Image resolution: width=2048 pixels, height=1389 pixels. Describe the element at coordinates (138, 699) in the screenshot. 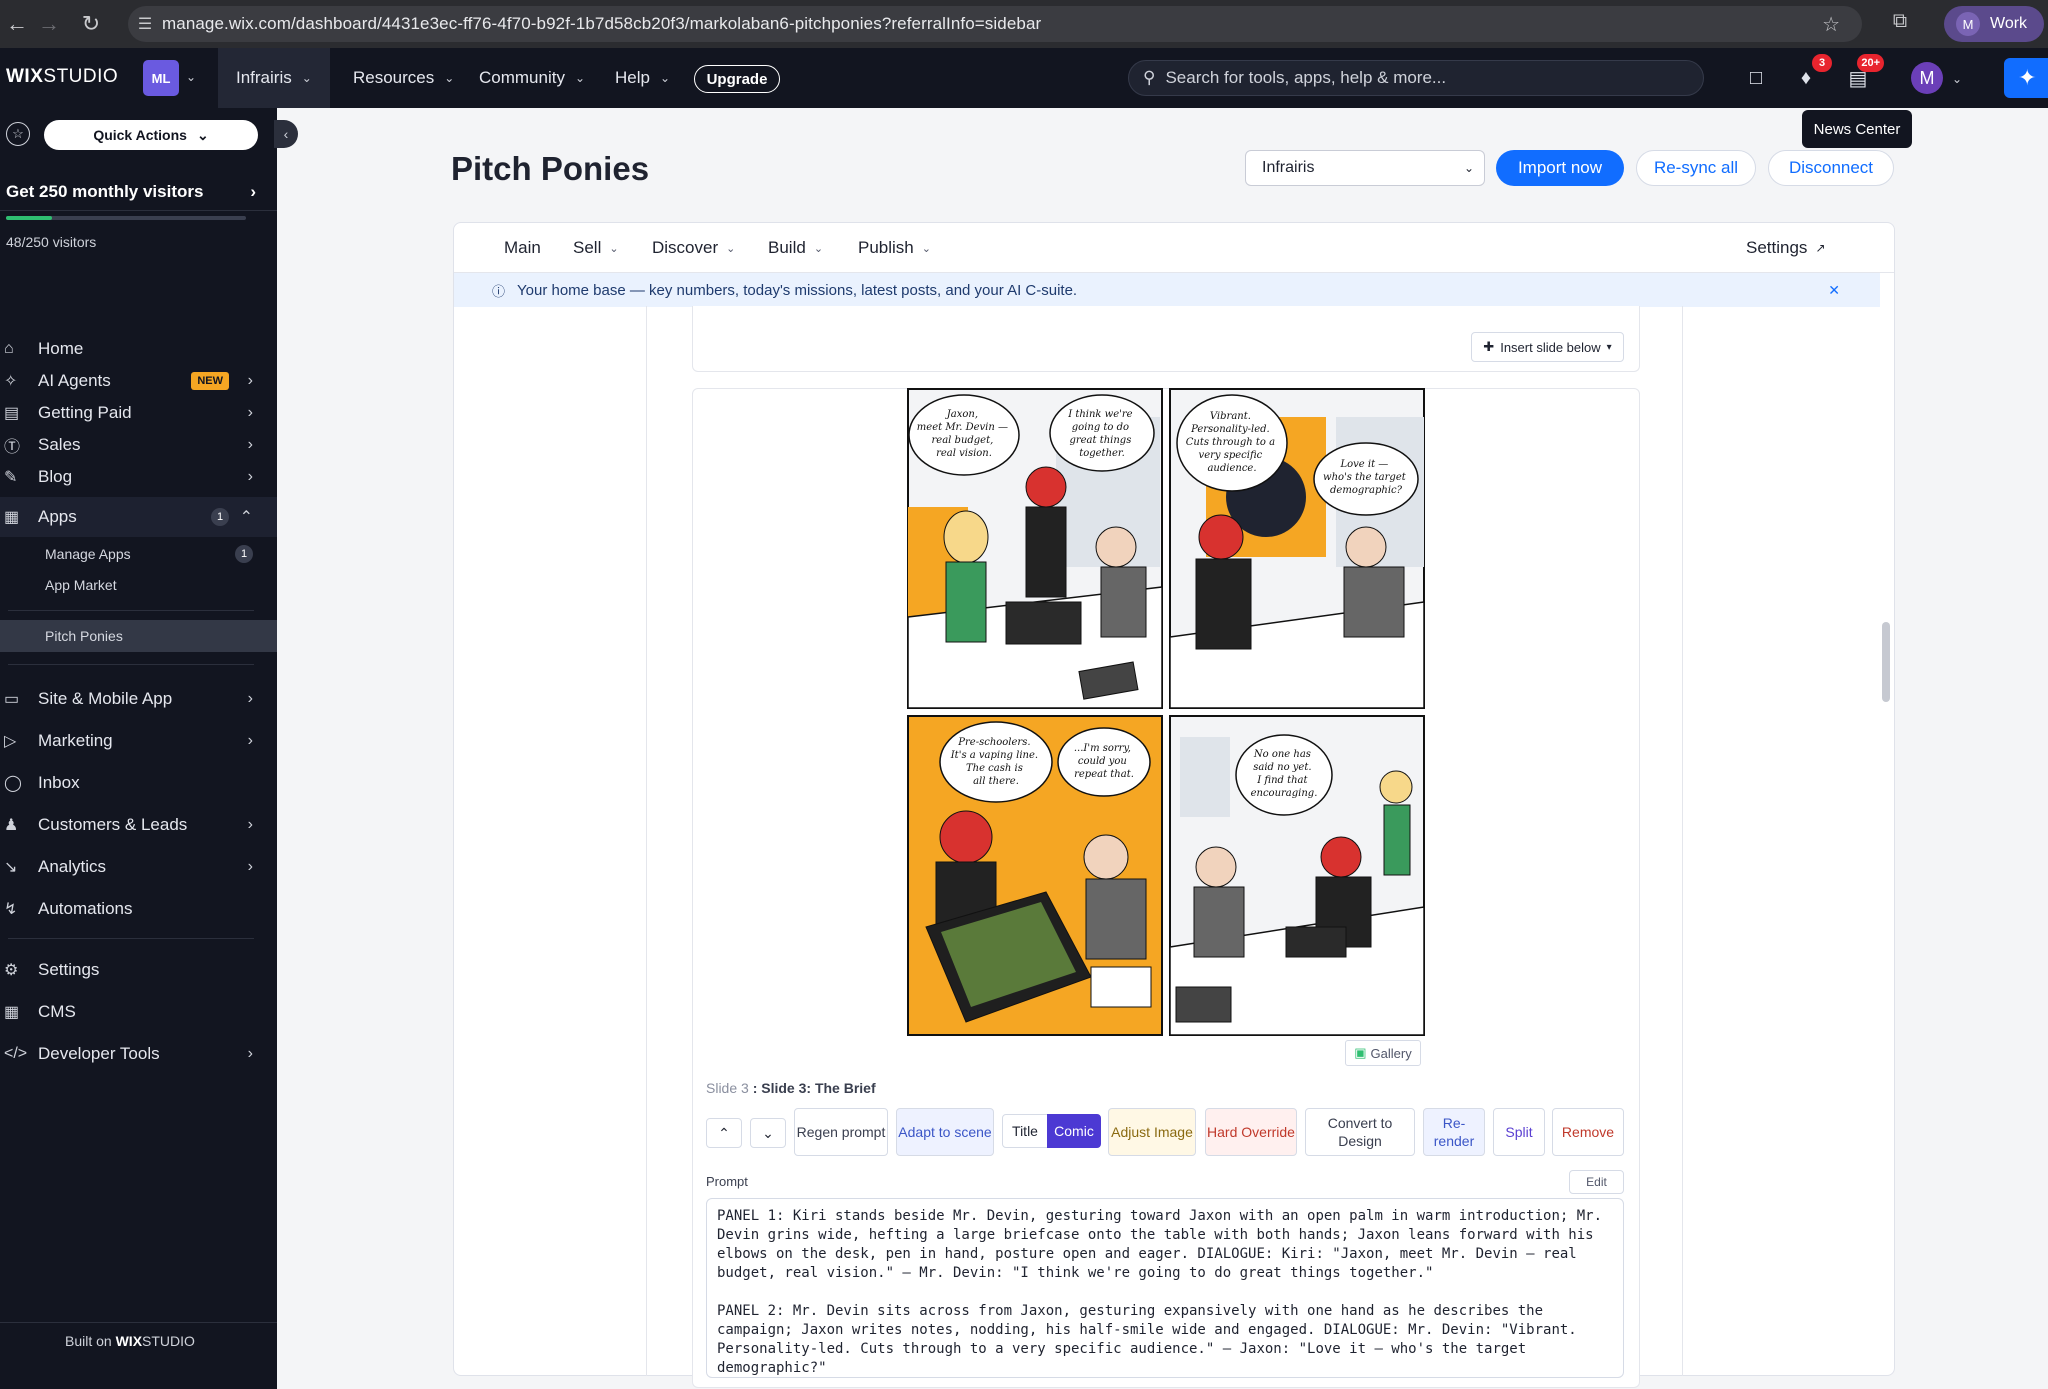

I see `sidebar-item-site-mobile-app: ▭ Site & Mobile App ›` at that location.